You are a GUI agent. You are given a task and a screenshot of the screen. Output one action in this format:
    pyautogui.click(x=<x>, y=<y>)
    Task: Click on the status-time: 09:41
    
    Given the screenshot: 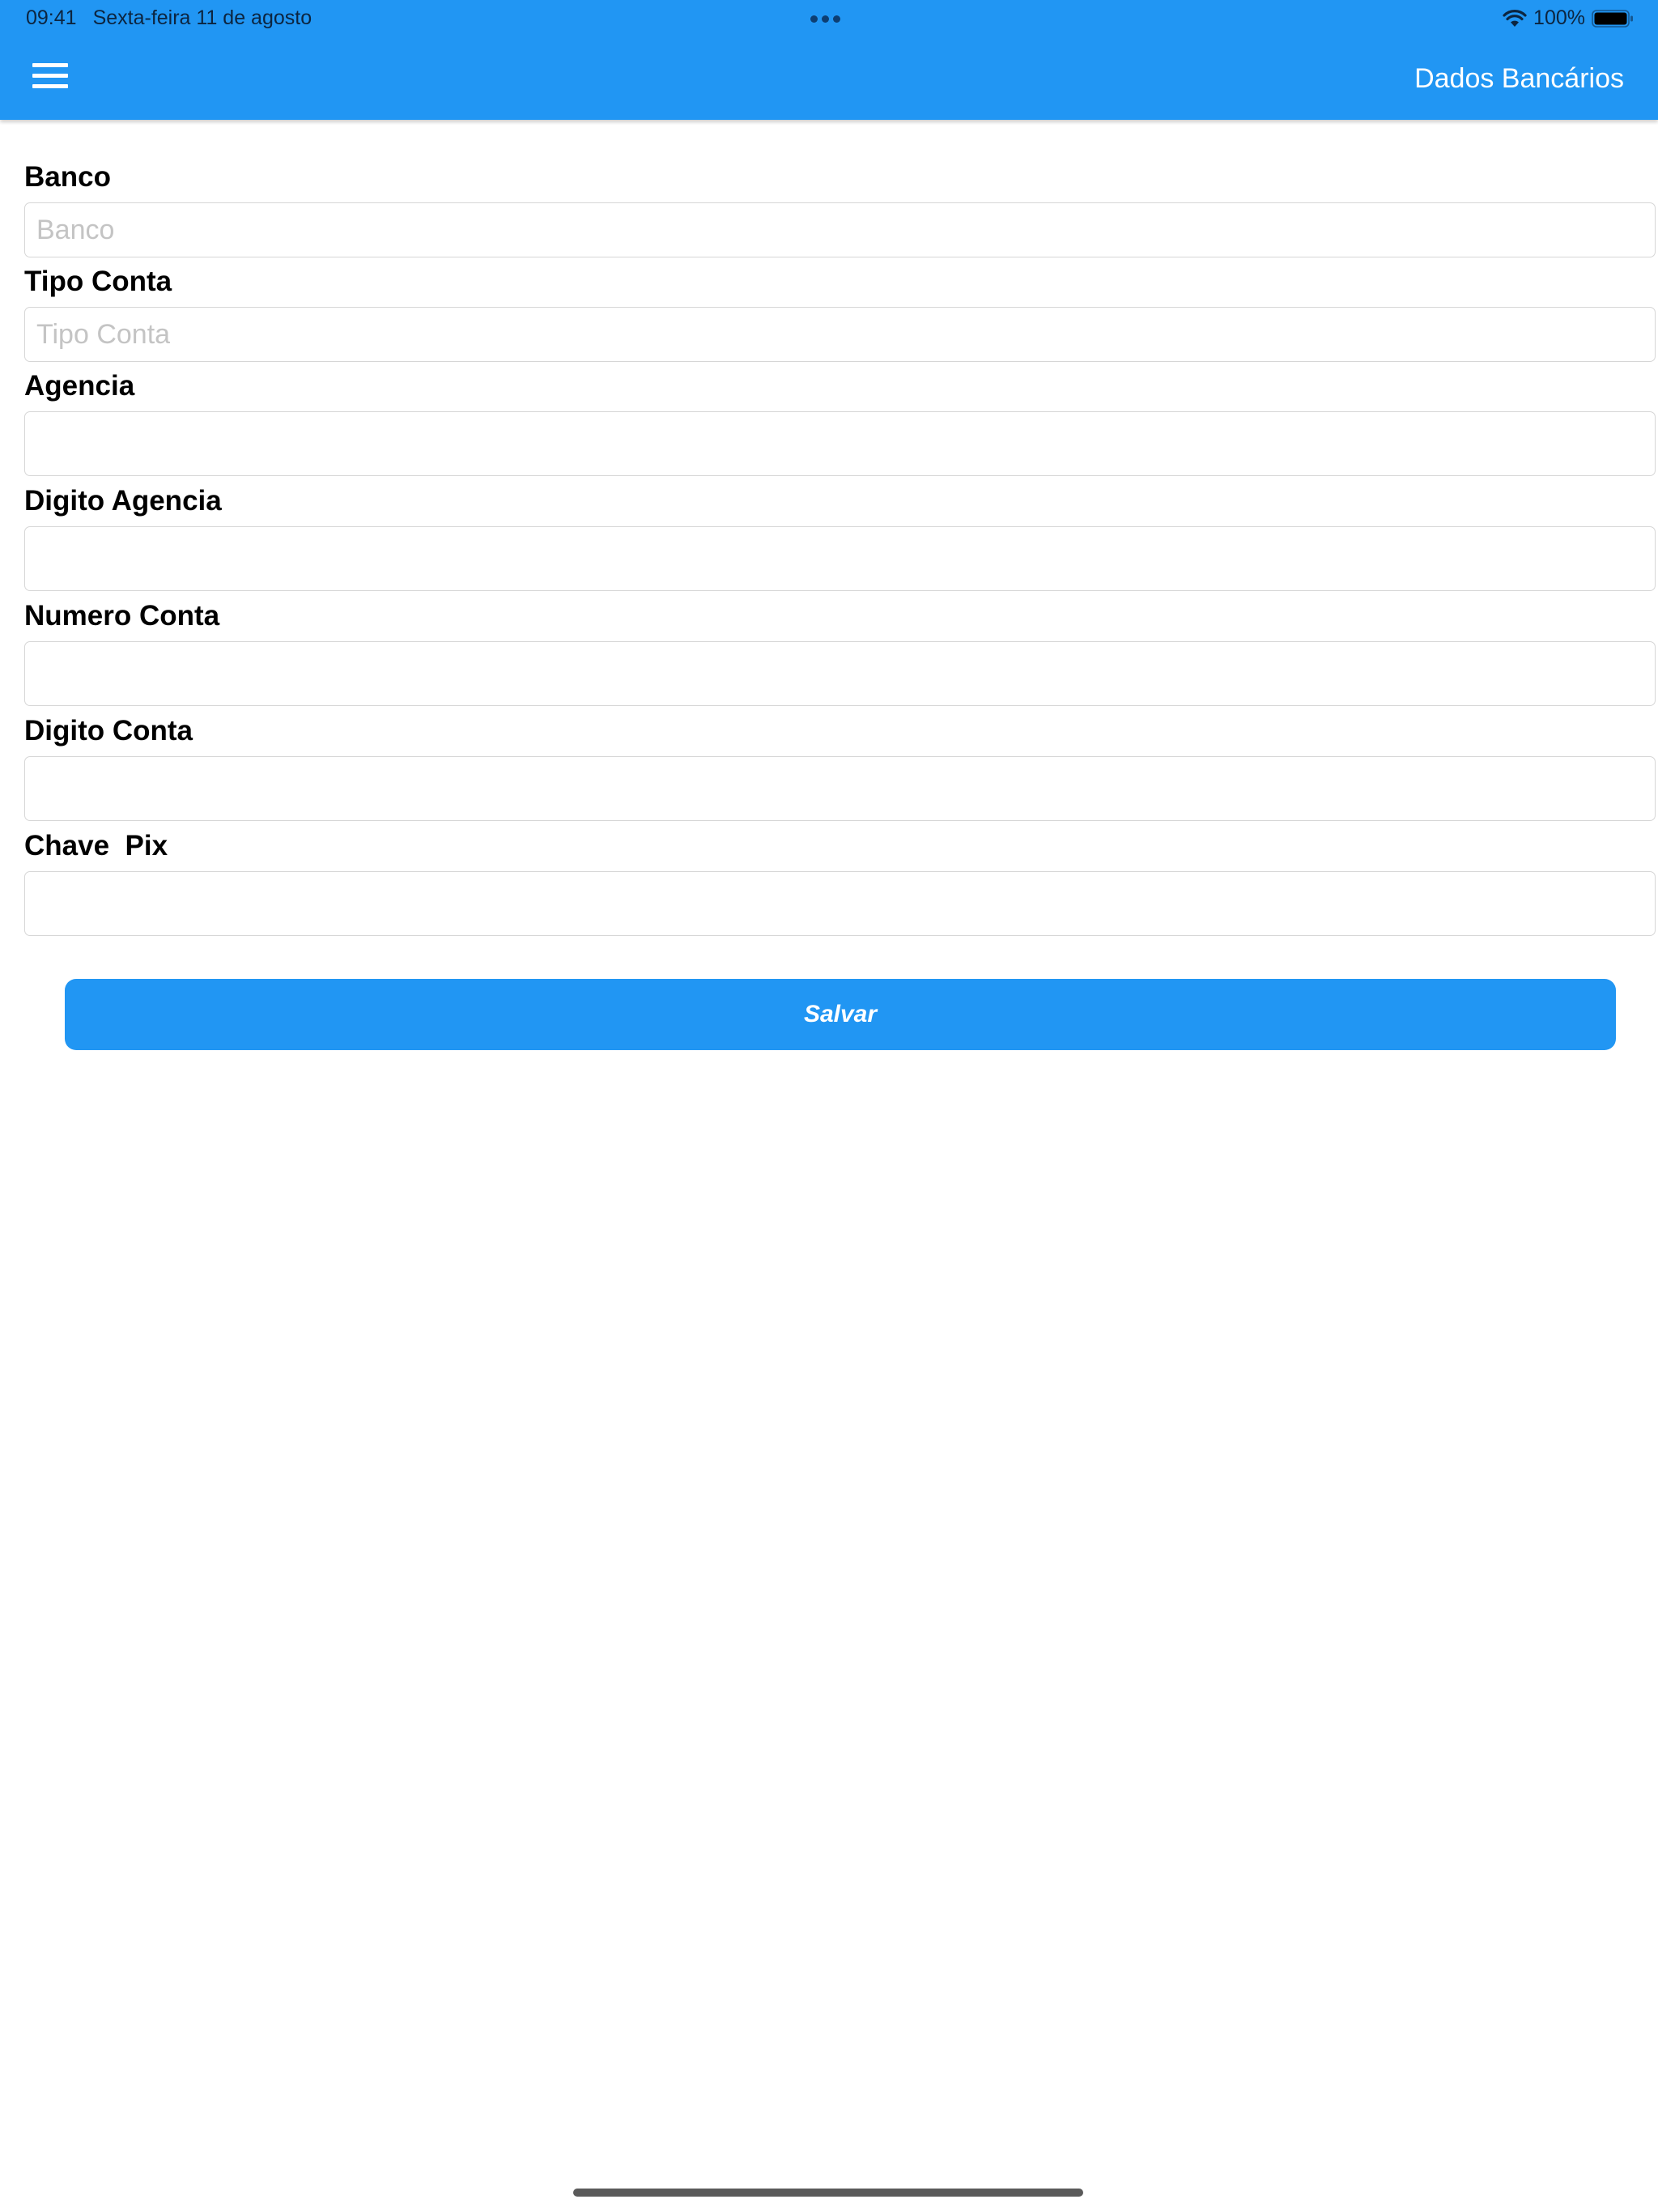 What is the action you would take?
    pyautogui.click(x=51, y=18)
    